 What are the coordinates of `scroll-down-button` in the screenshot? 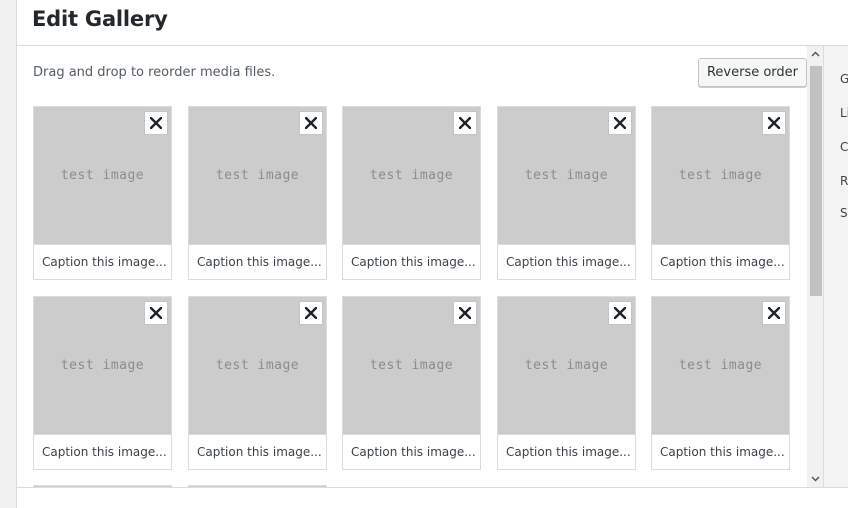 It's located at (815, 479).